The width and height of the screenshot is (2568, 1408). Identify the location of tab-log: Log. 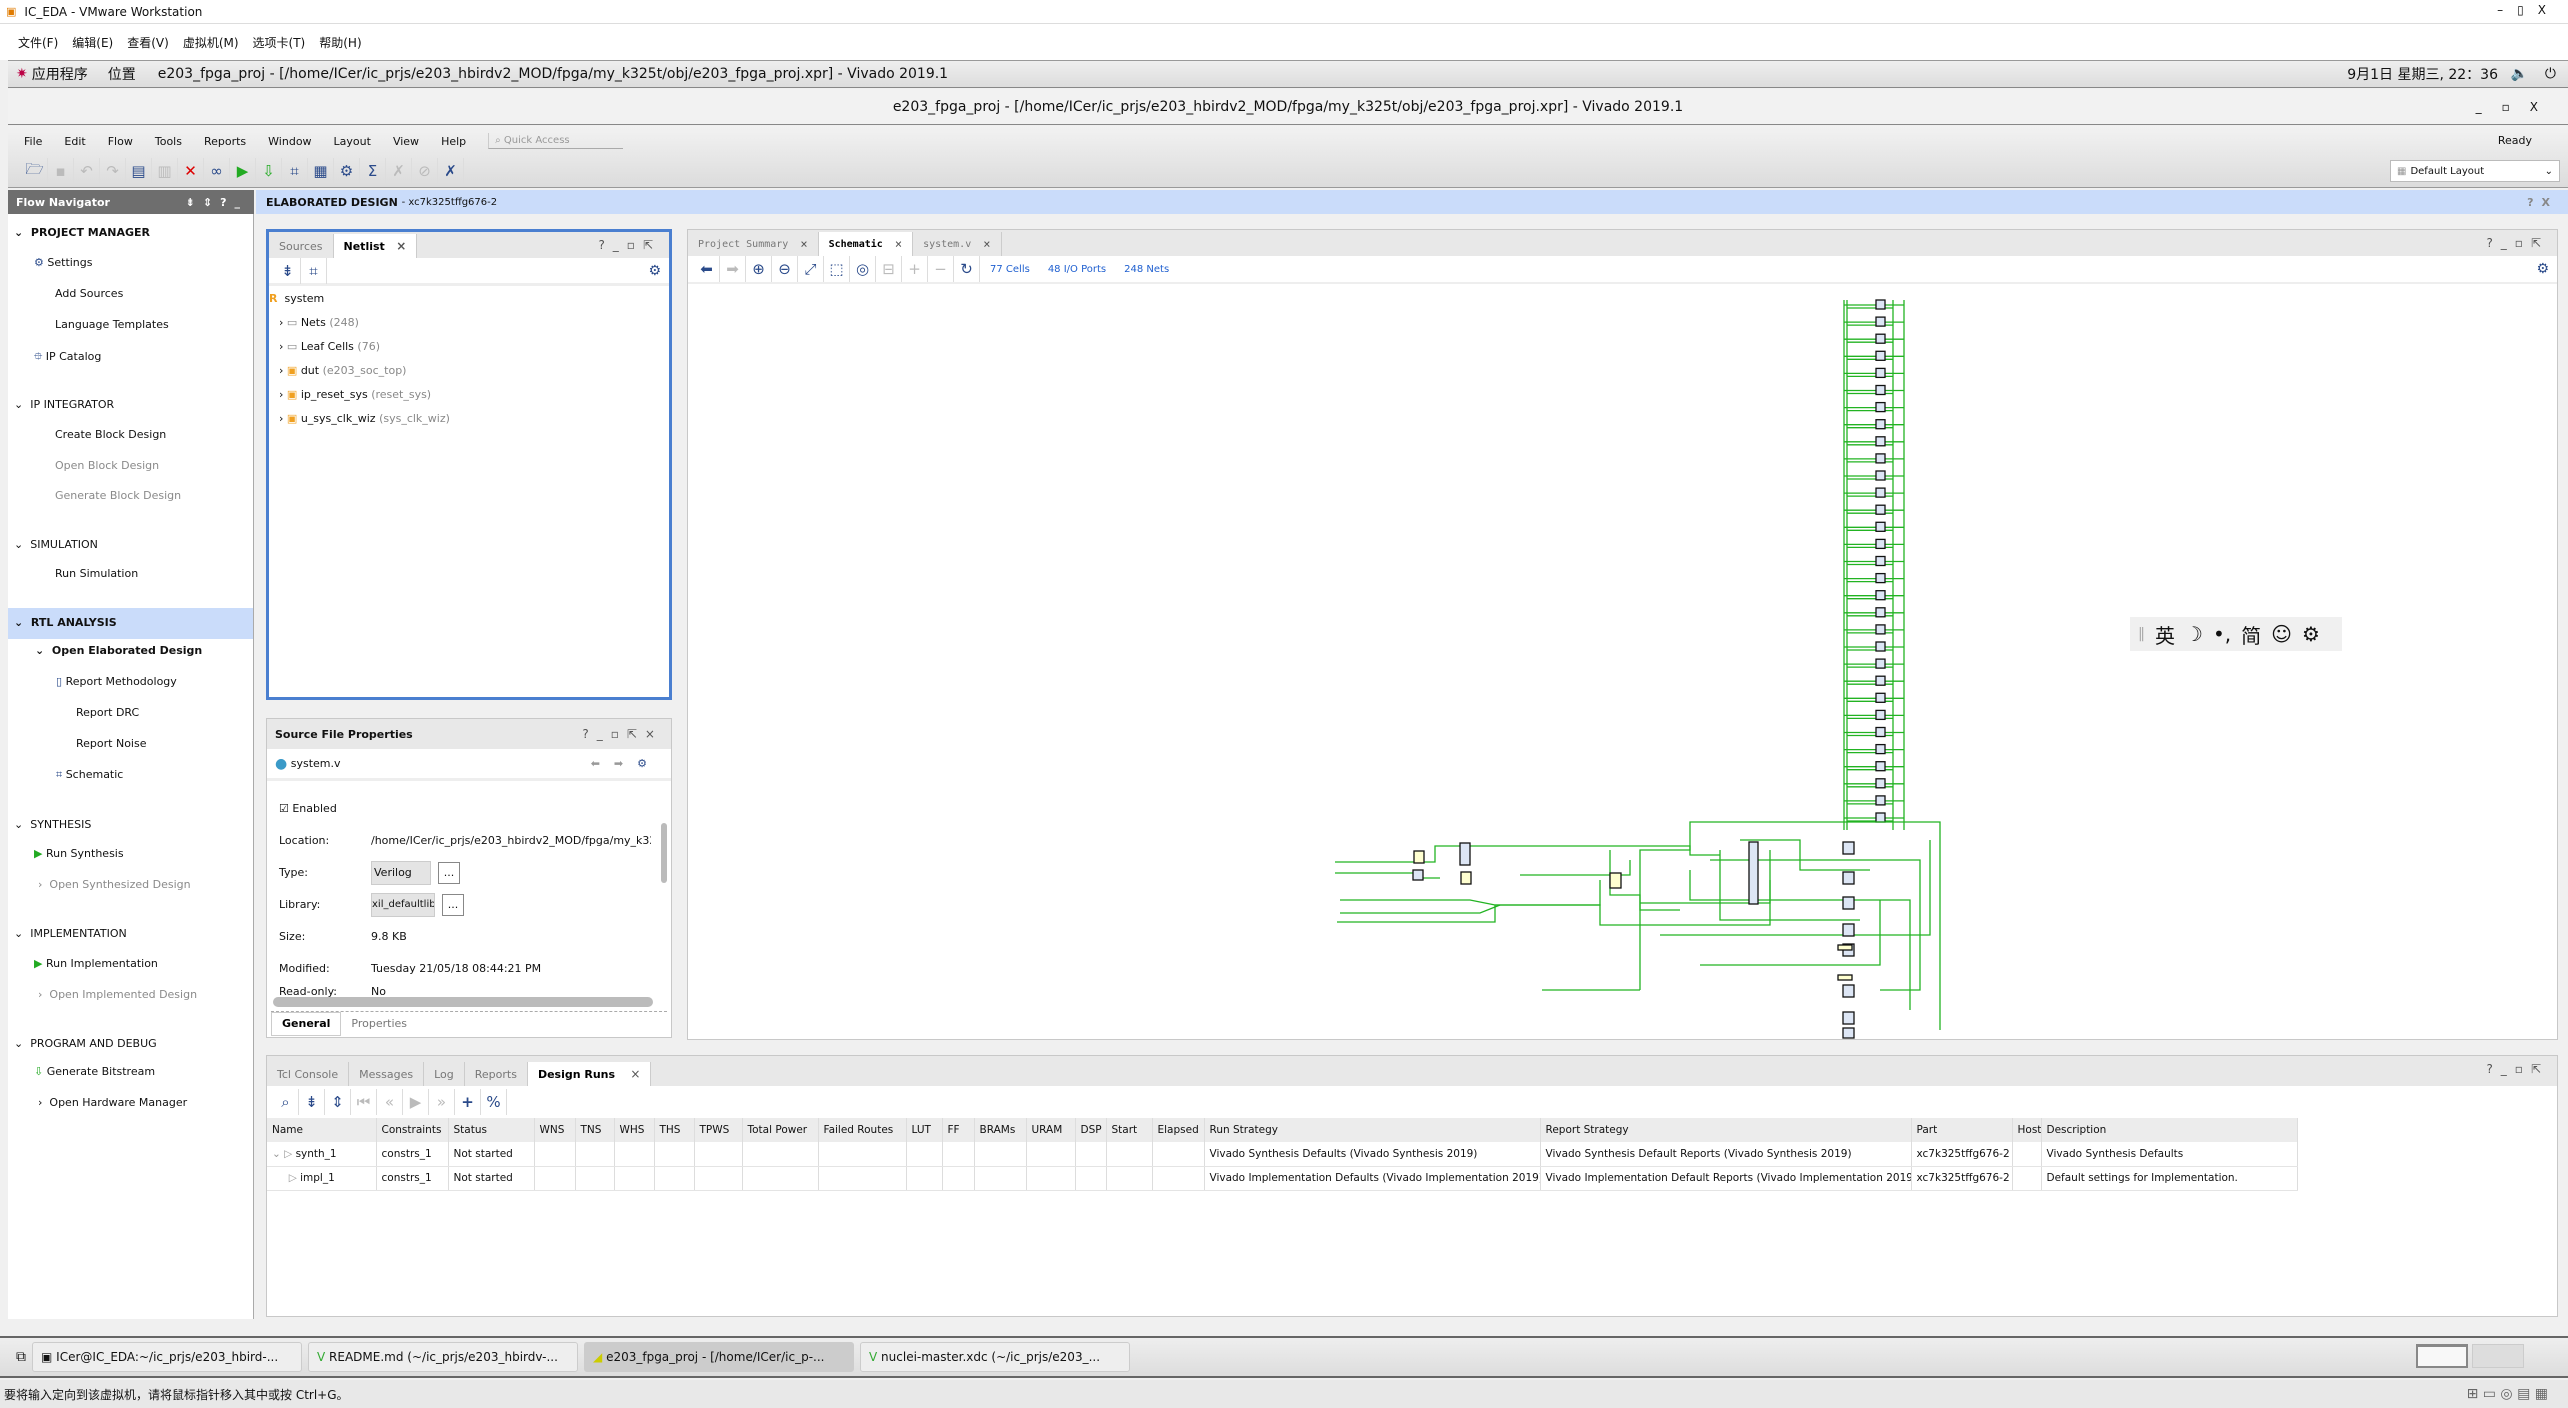
(444, 1074).